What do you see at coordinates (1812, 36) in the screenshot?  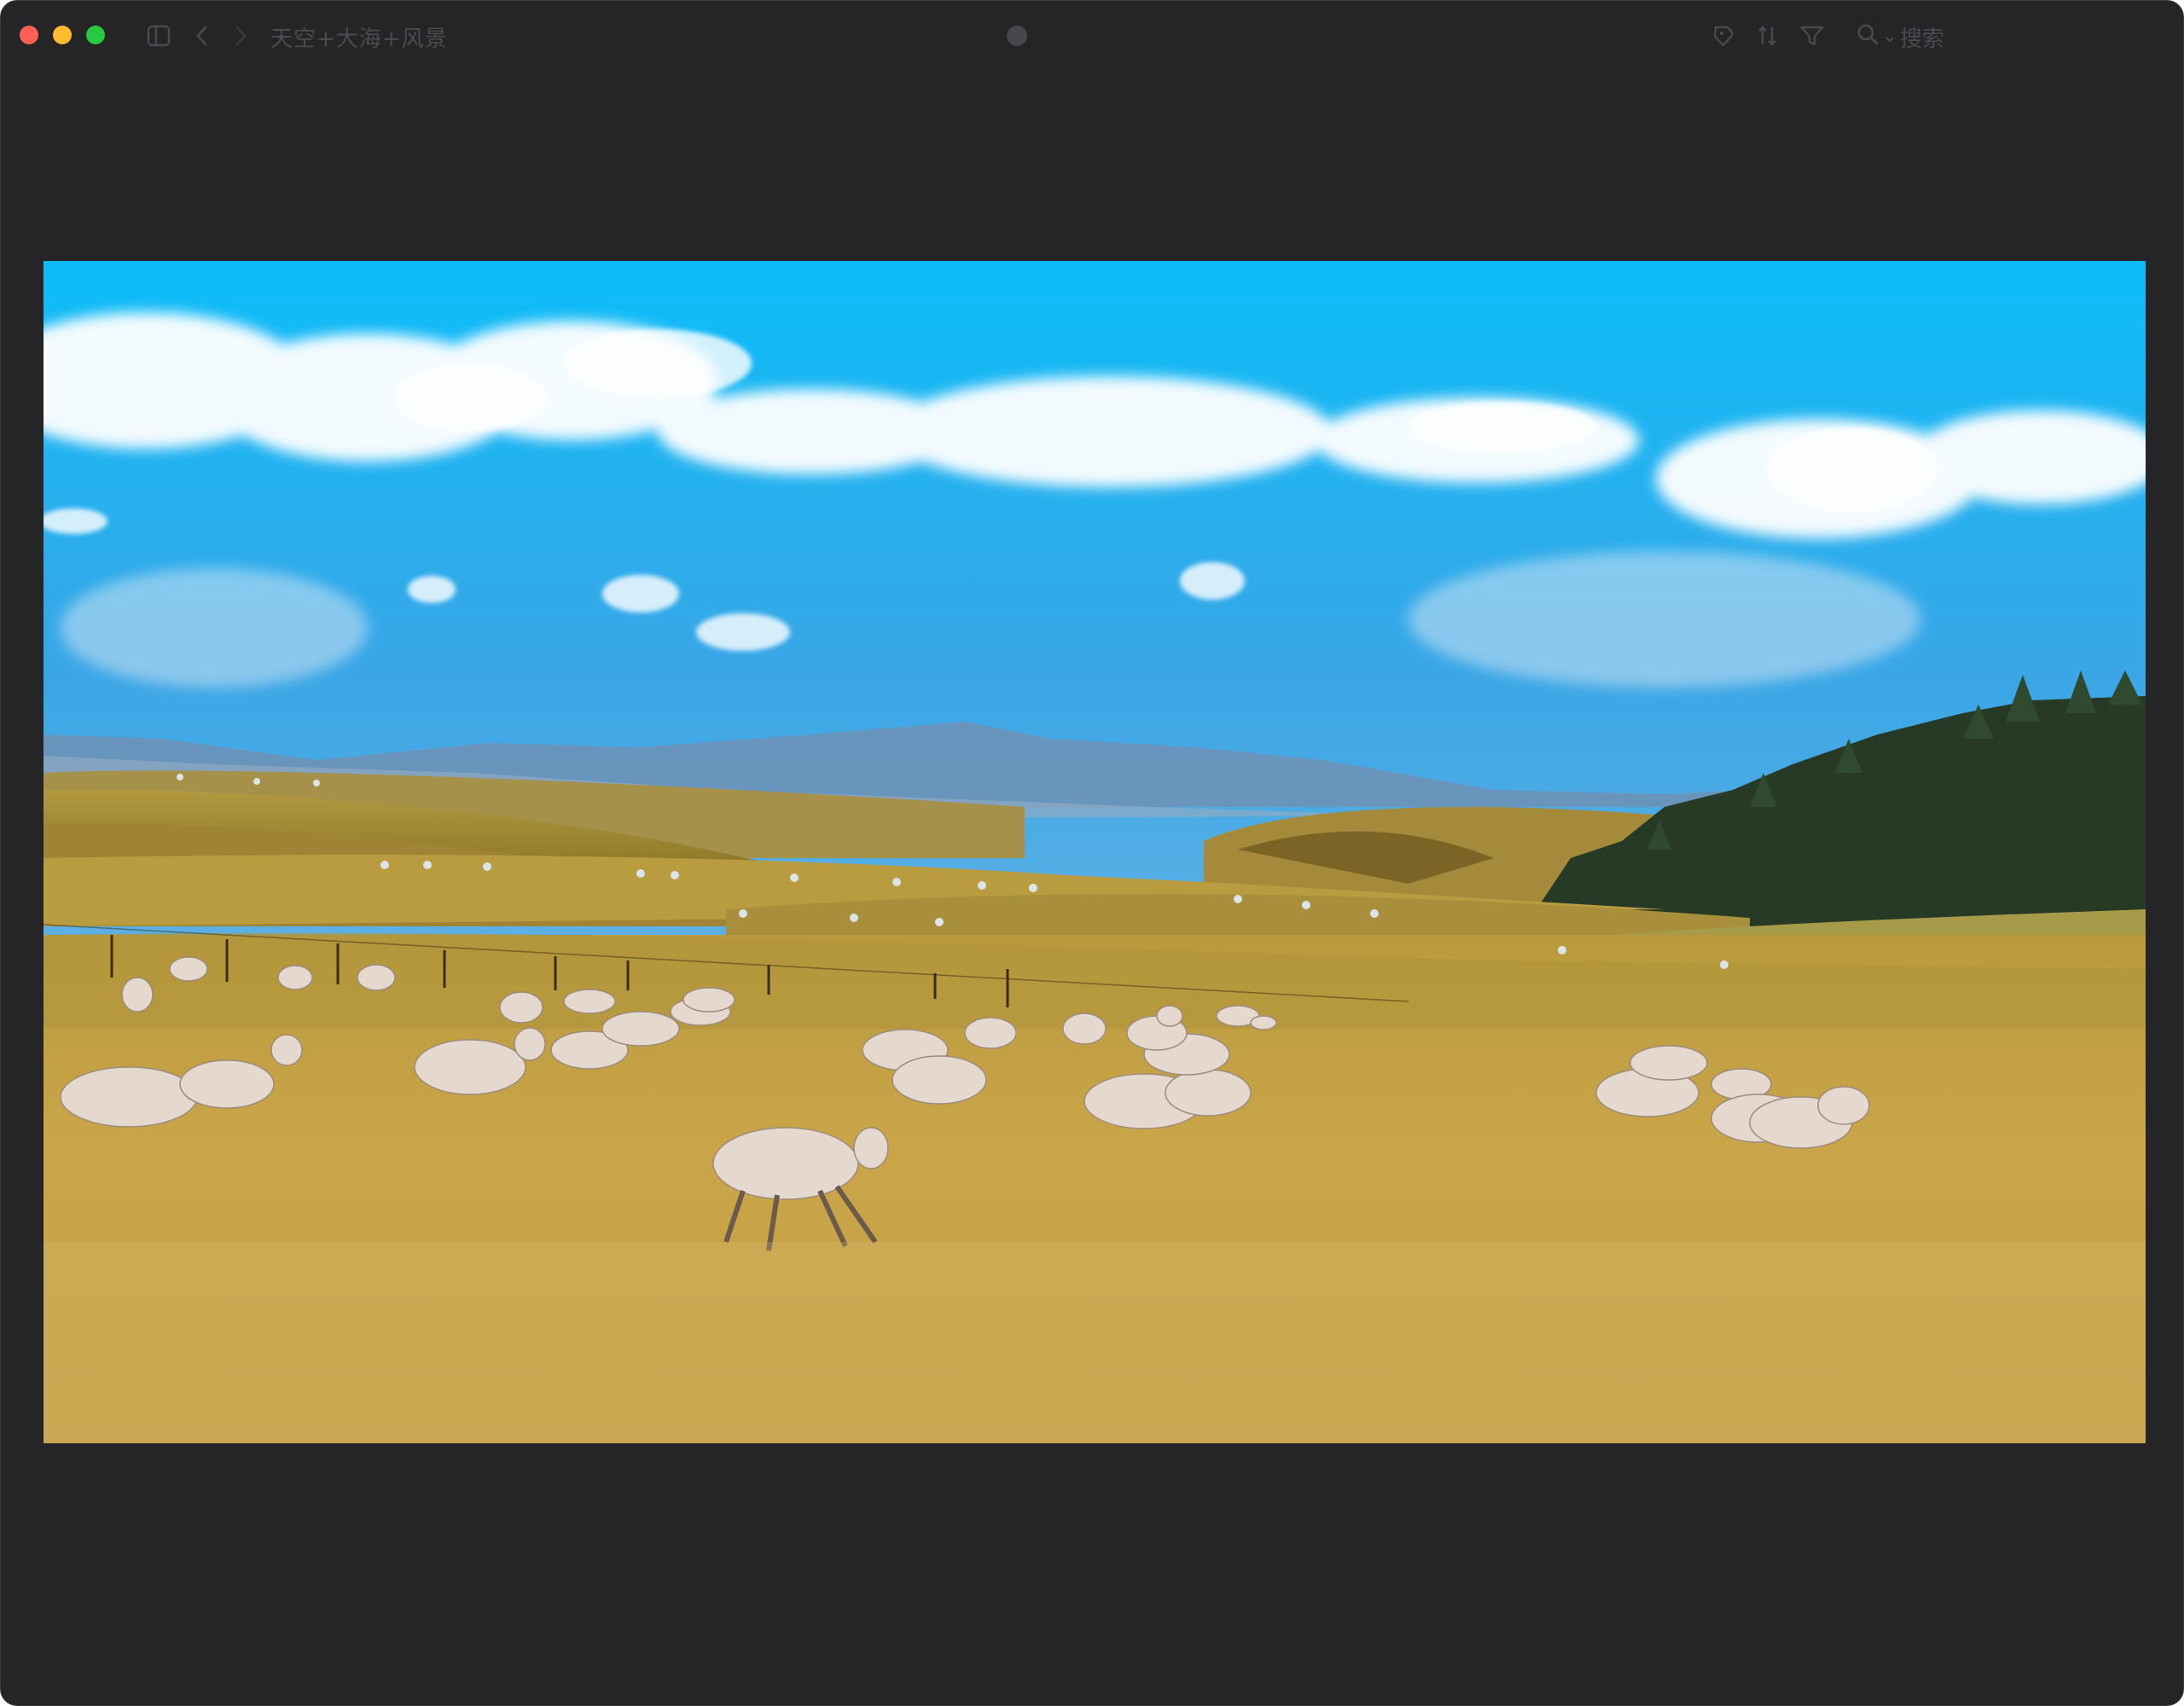 I see `filter-icon` at bounding box center [1812, 36].